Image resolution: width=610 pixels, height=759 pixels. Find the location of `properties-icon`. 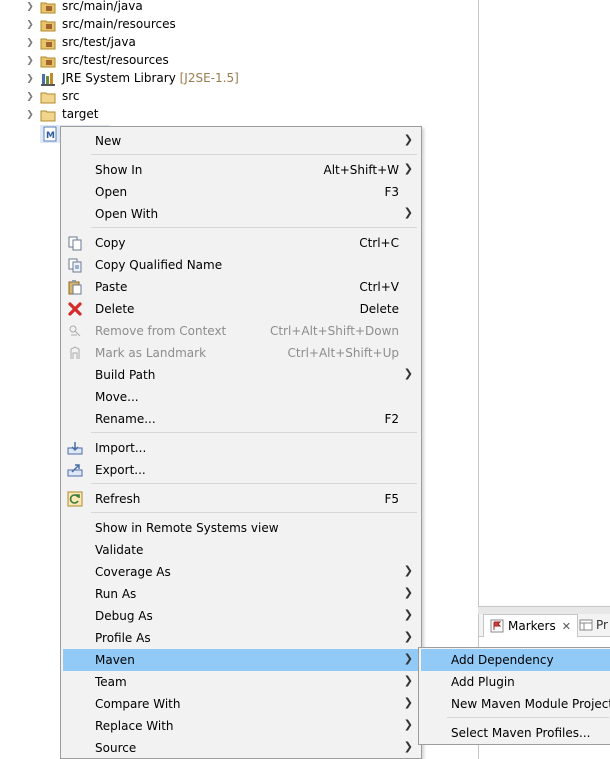

properties-icon is located at coordinates (586, 625).